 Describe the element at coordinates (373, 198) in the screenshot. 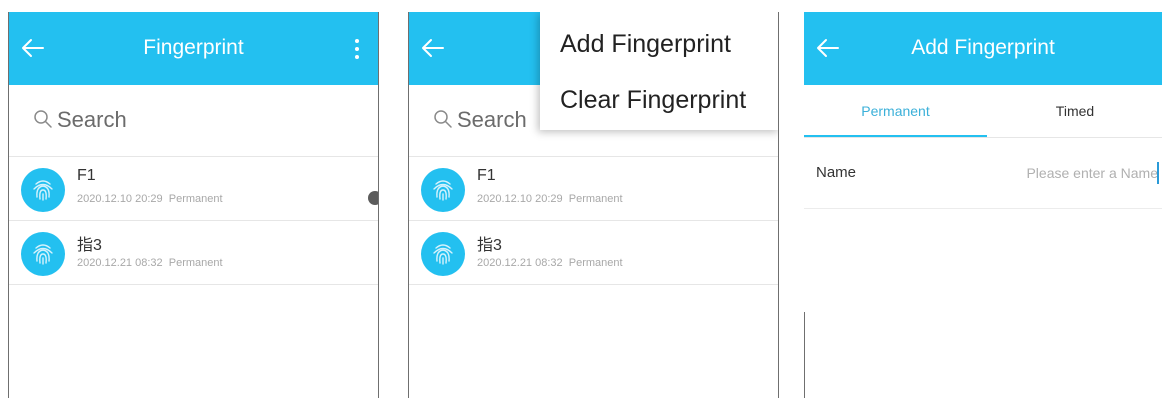

I see `scroll-handle` at that location.